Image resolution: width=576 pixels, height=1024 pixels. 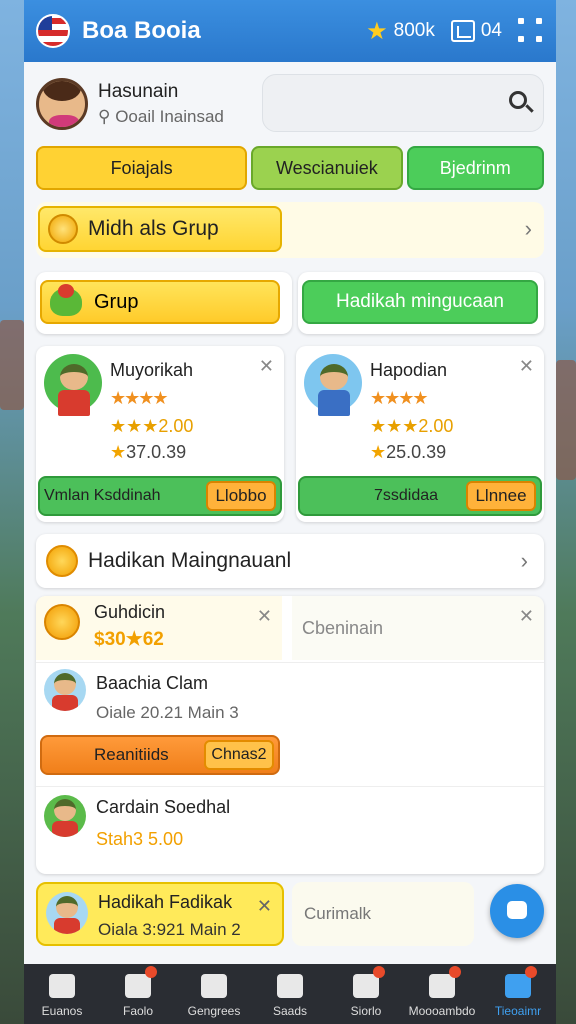 What do you see at coordinates (66, 300) in the screenshot?
I see `fruit-icon` at bounding box center [66, 300].